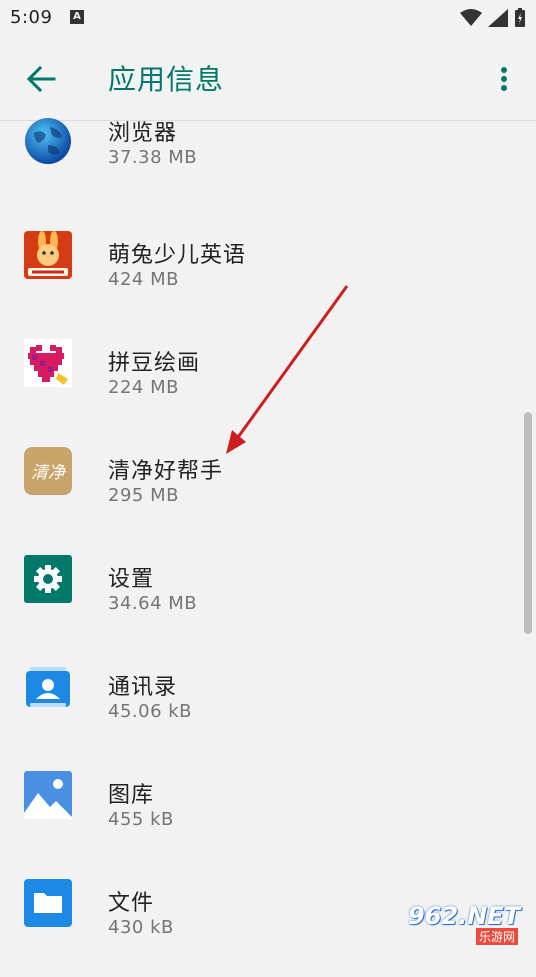  Describe the element at coordinates (48, 255) in the screenshot. I see `rabbit-icon` at that location.